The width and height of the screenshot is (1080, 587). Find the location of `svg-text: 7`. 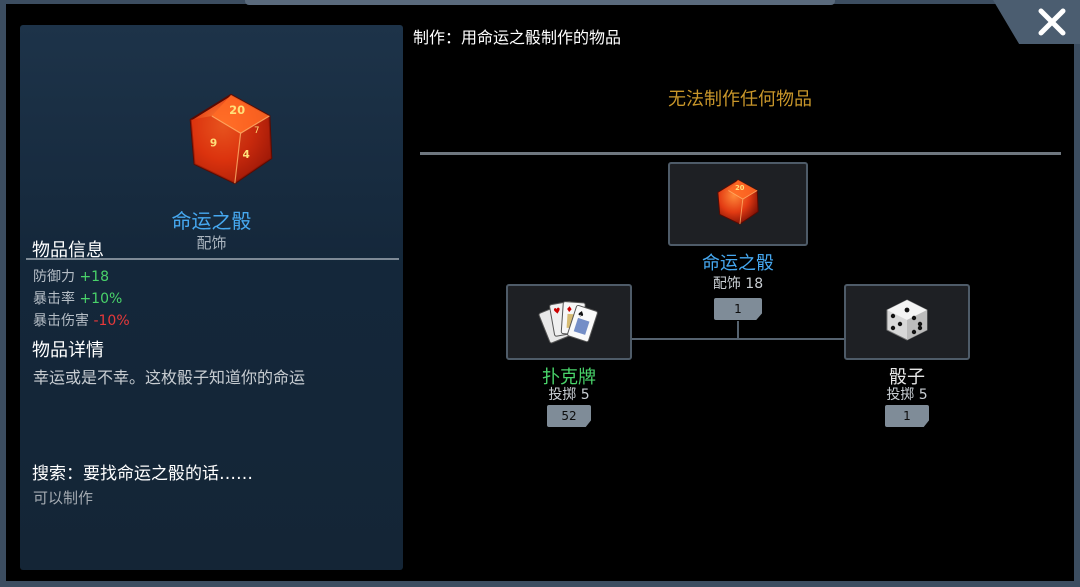

svg-text: 7 is located at coordinates (257, 131).